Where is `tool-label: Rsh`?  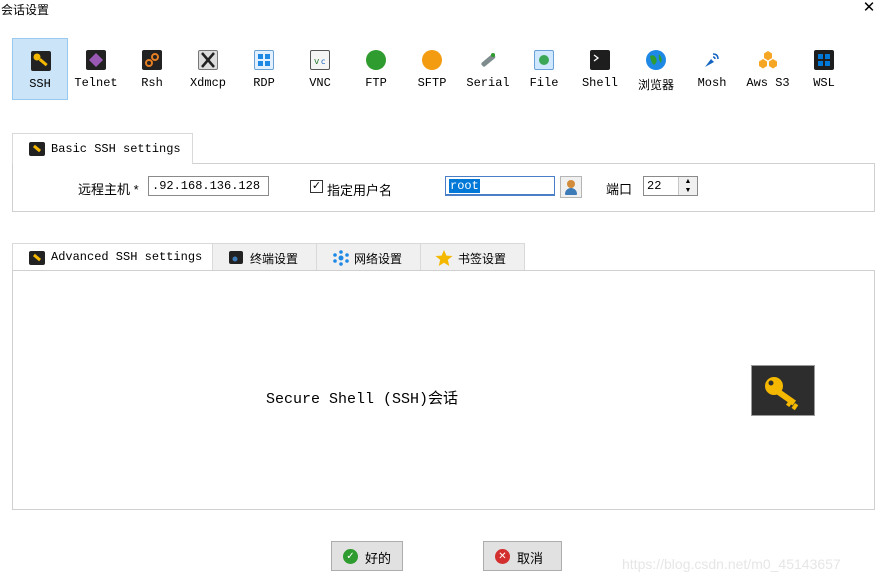
tool-label: Rsh is located at coordinates (152, 83).